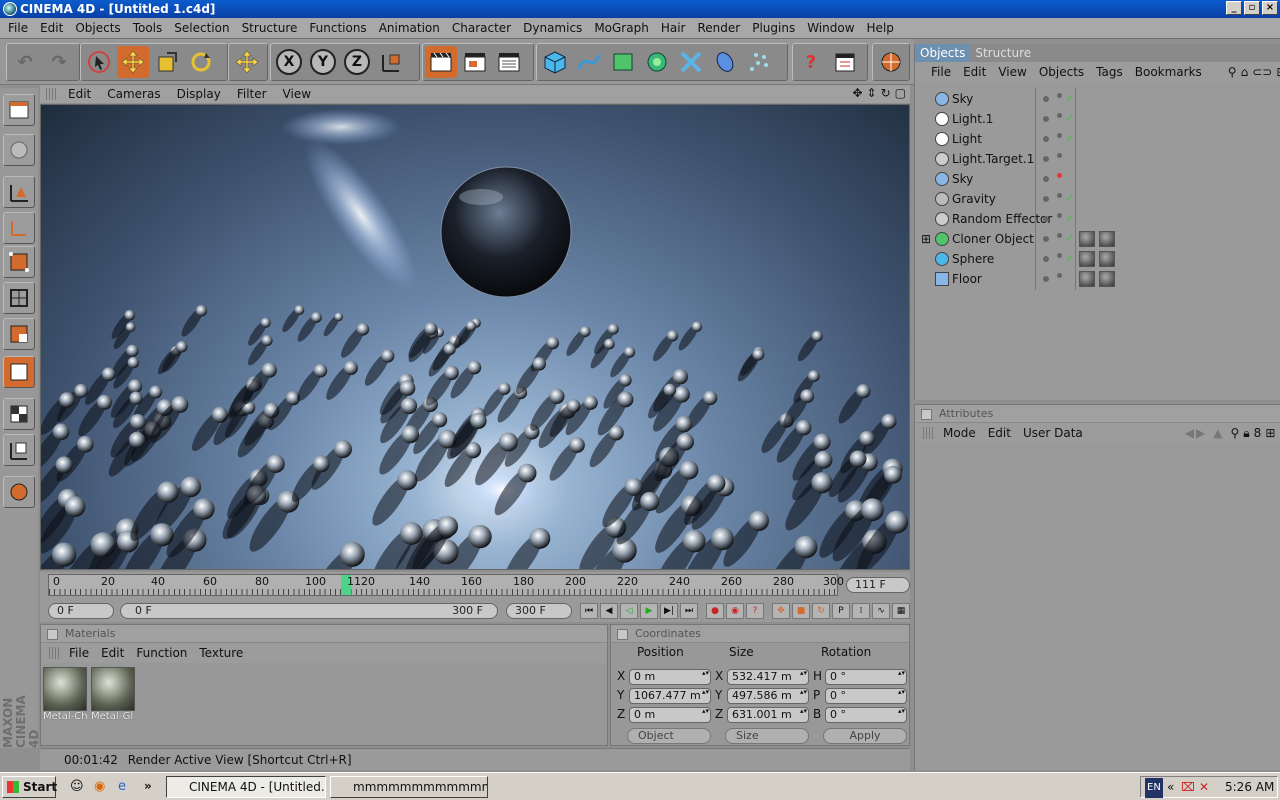 This screenshot has height=800, width=1280. What do you see at coordinates (357, 62) in the screenshot?
I see `z-axis-lock-icon: Z` at bounding box center [357, 62].